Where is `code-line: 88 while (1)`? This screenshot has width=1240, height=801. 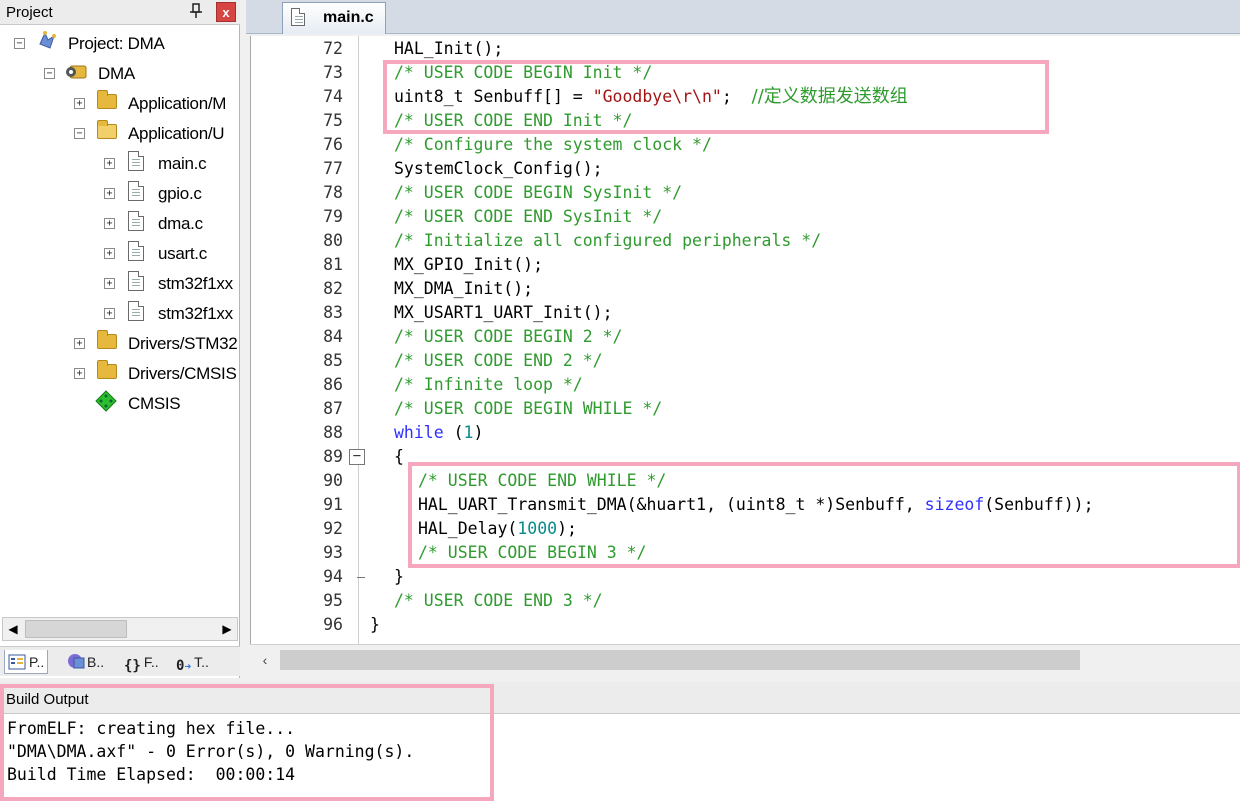 code-line: 88 while (1) is located at coordinates (745, 433).